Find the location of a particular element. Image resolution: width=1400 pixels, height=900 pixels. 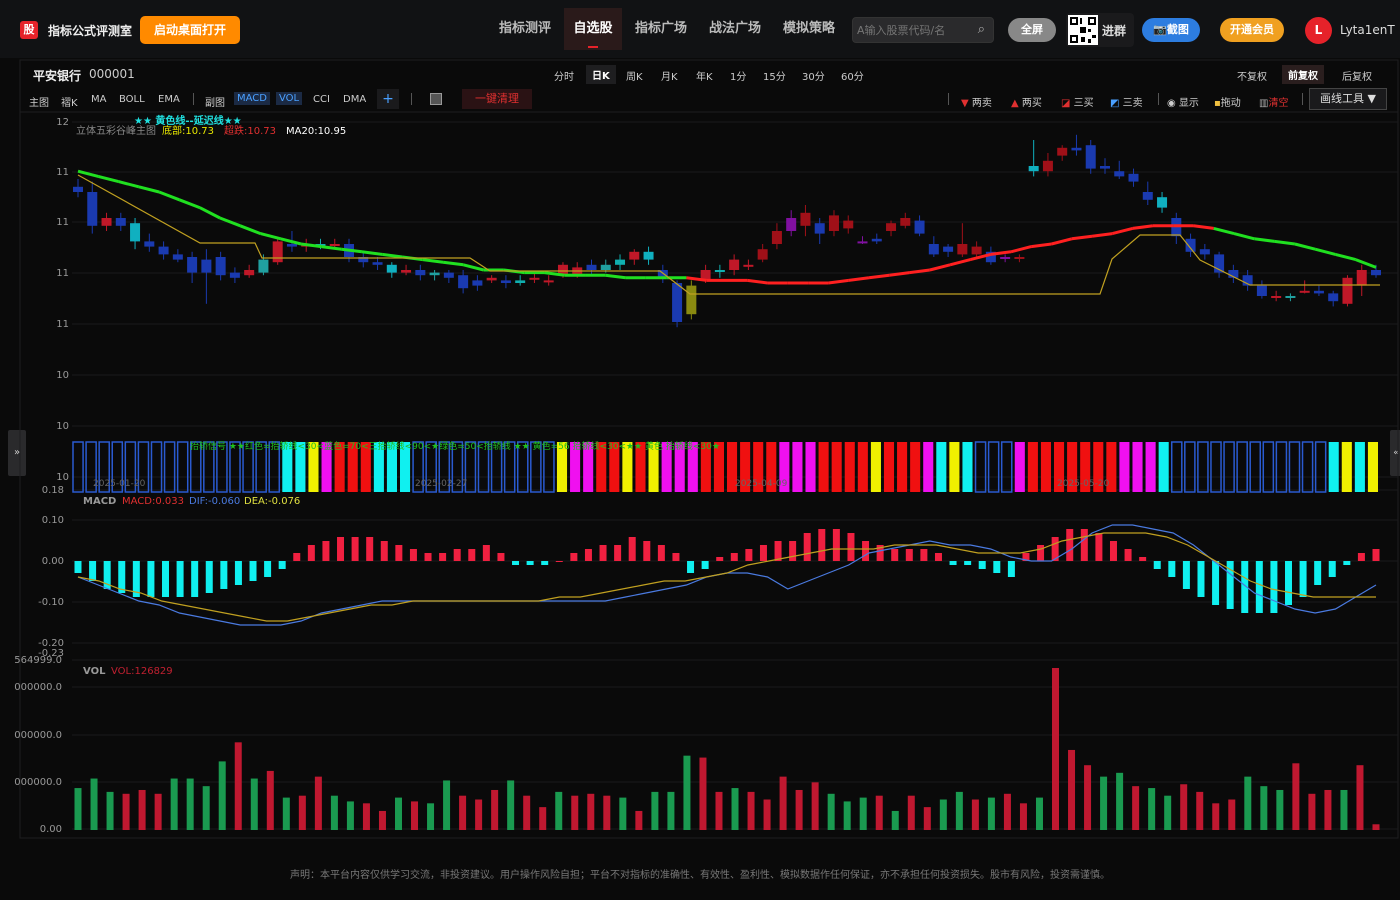

price-axis-label: 10 is located at coordinates (62, 375).